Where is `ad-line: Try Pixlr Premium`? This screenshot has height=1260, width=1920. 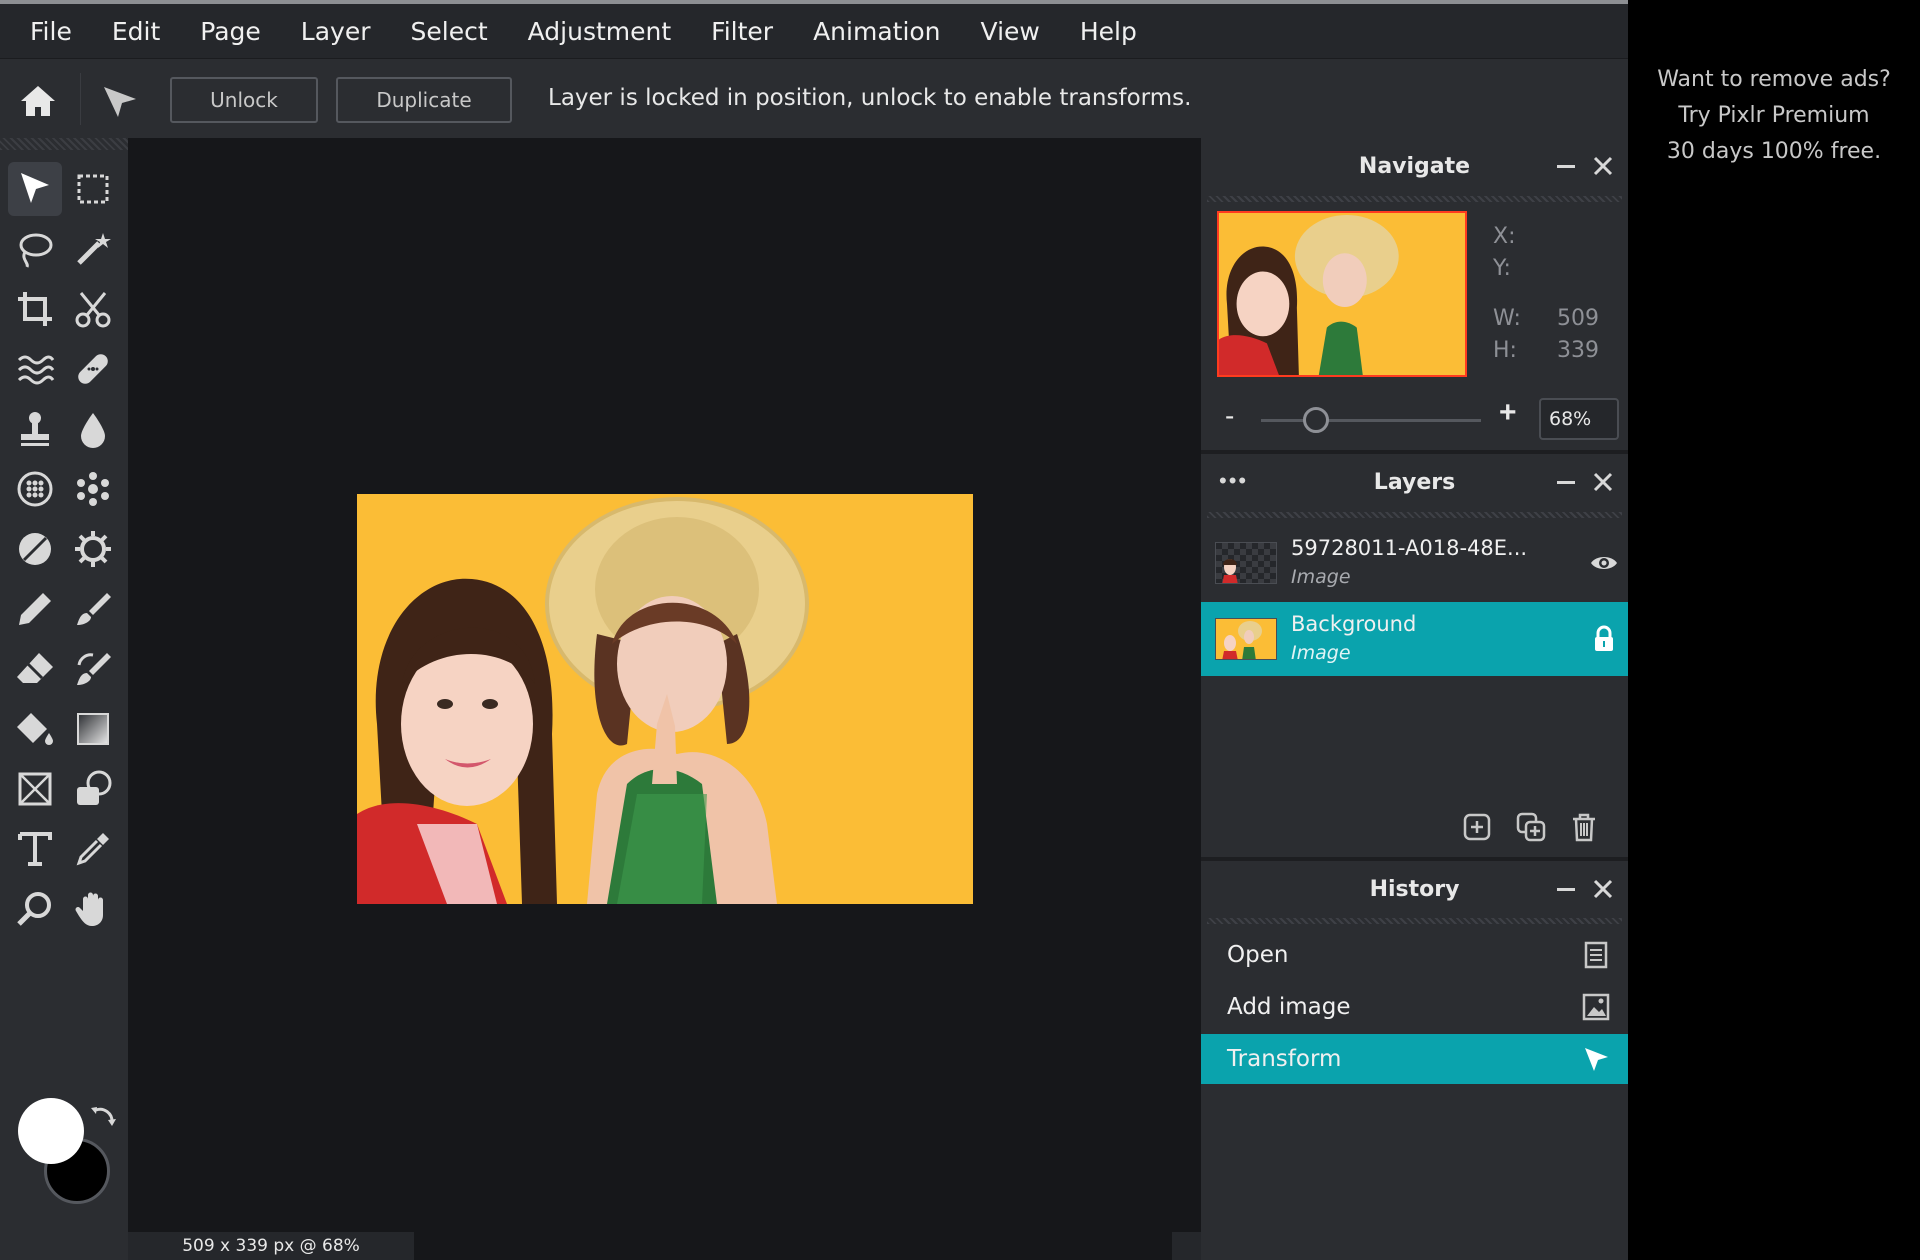 ad-line: Try Pixlr Premium is located at coordinates (1774, 115).